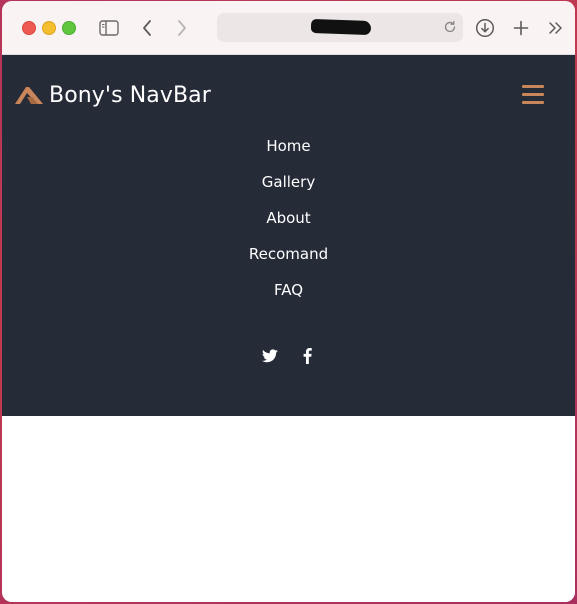 The width and height of the screenshot is (577, 604). Describe the element at coordinates (533, 95) in the screenshot. I see `hamburger-menu-icon` at that location.